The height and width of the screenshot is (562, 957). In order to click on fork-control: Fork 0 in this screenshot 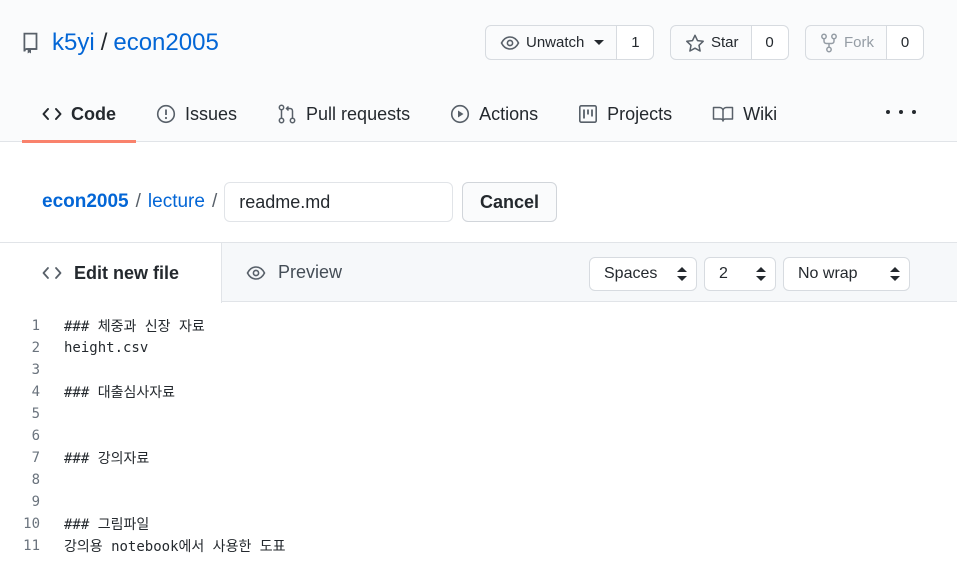, I will do `click(864, 42)`.